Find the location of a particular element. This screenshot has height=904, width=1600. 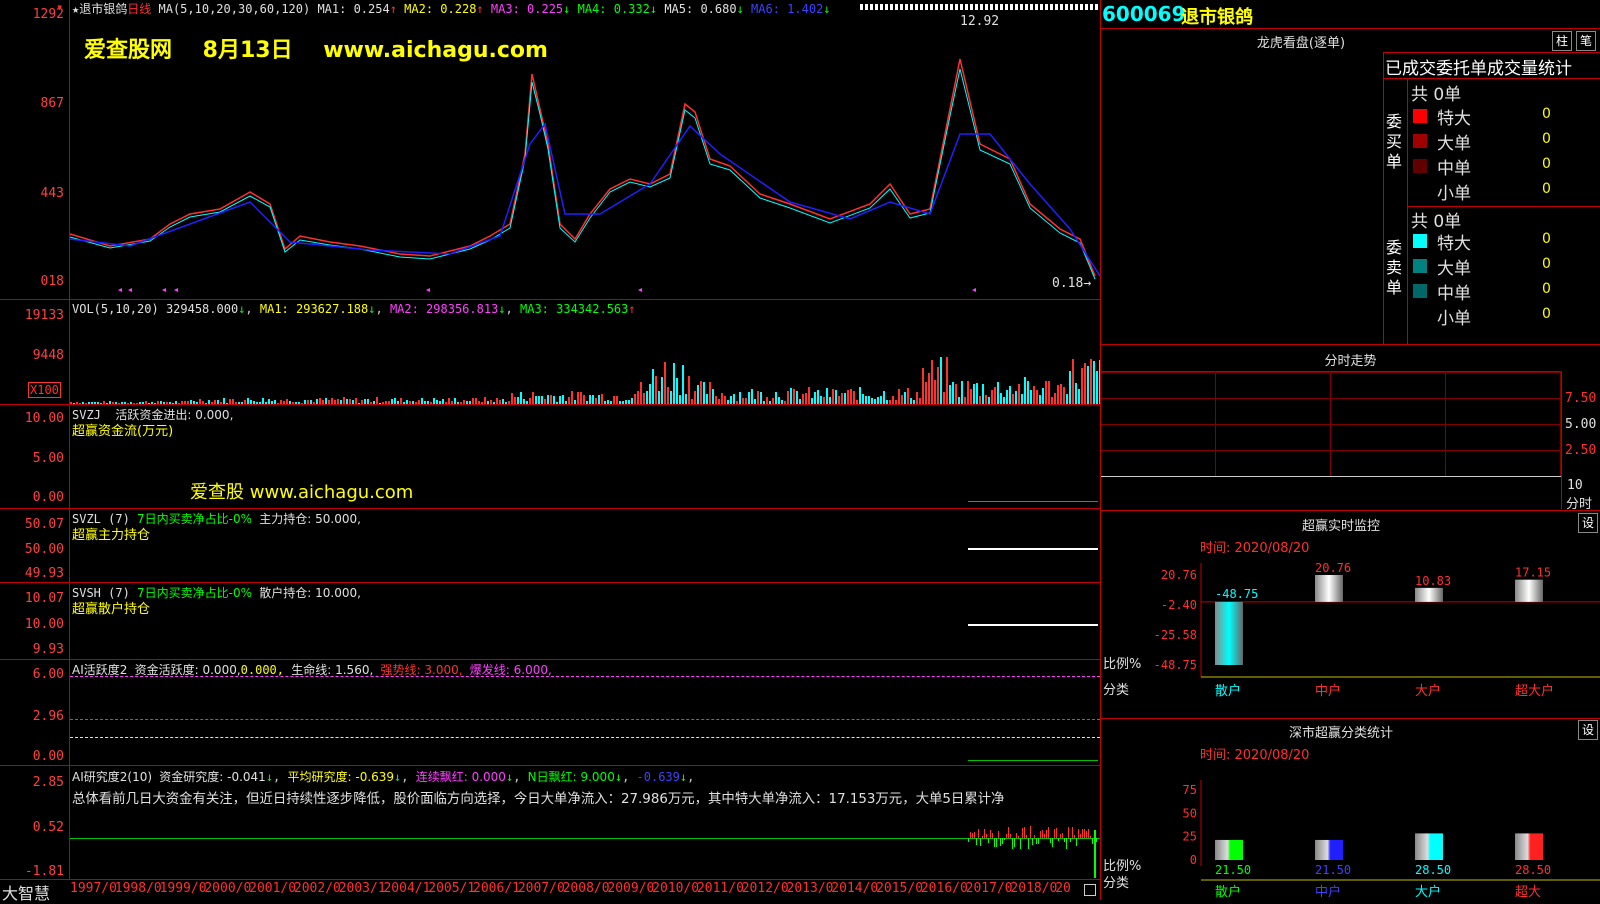

order-size-label: 特大 is located at coordinates (1454, 119).